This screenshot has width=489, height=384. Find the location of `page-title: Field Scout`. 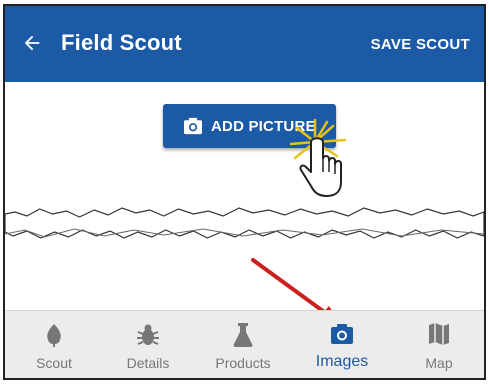

page-title: Field Scout is located at coordinates (121, 42).